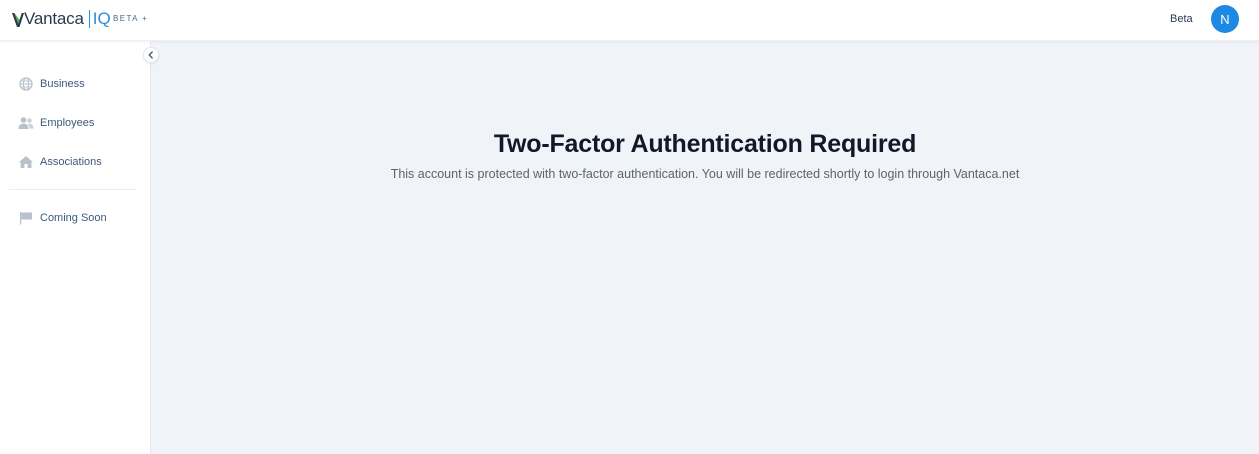  Describe the element at coordinates (101, 18) in the screenshot. I see `logo-iq: IQ` at that location.